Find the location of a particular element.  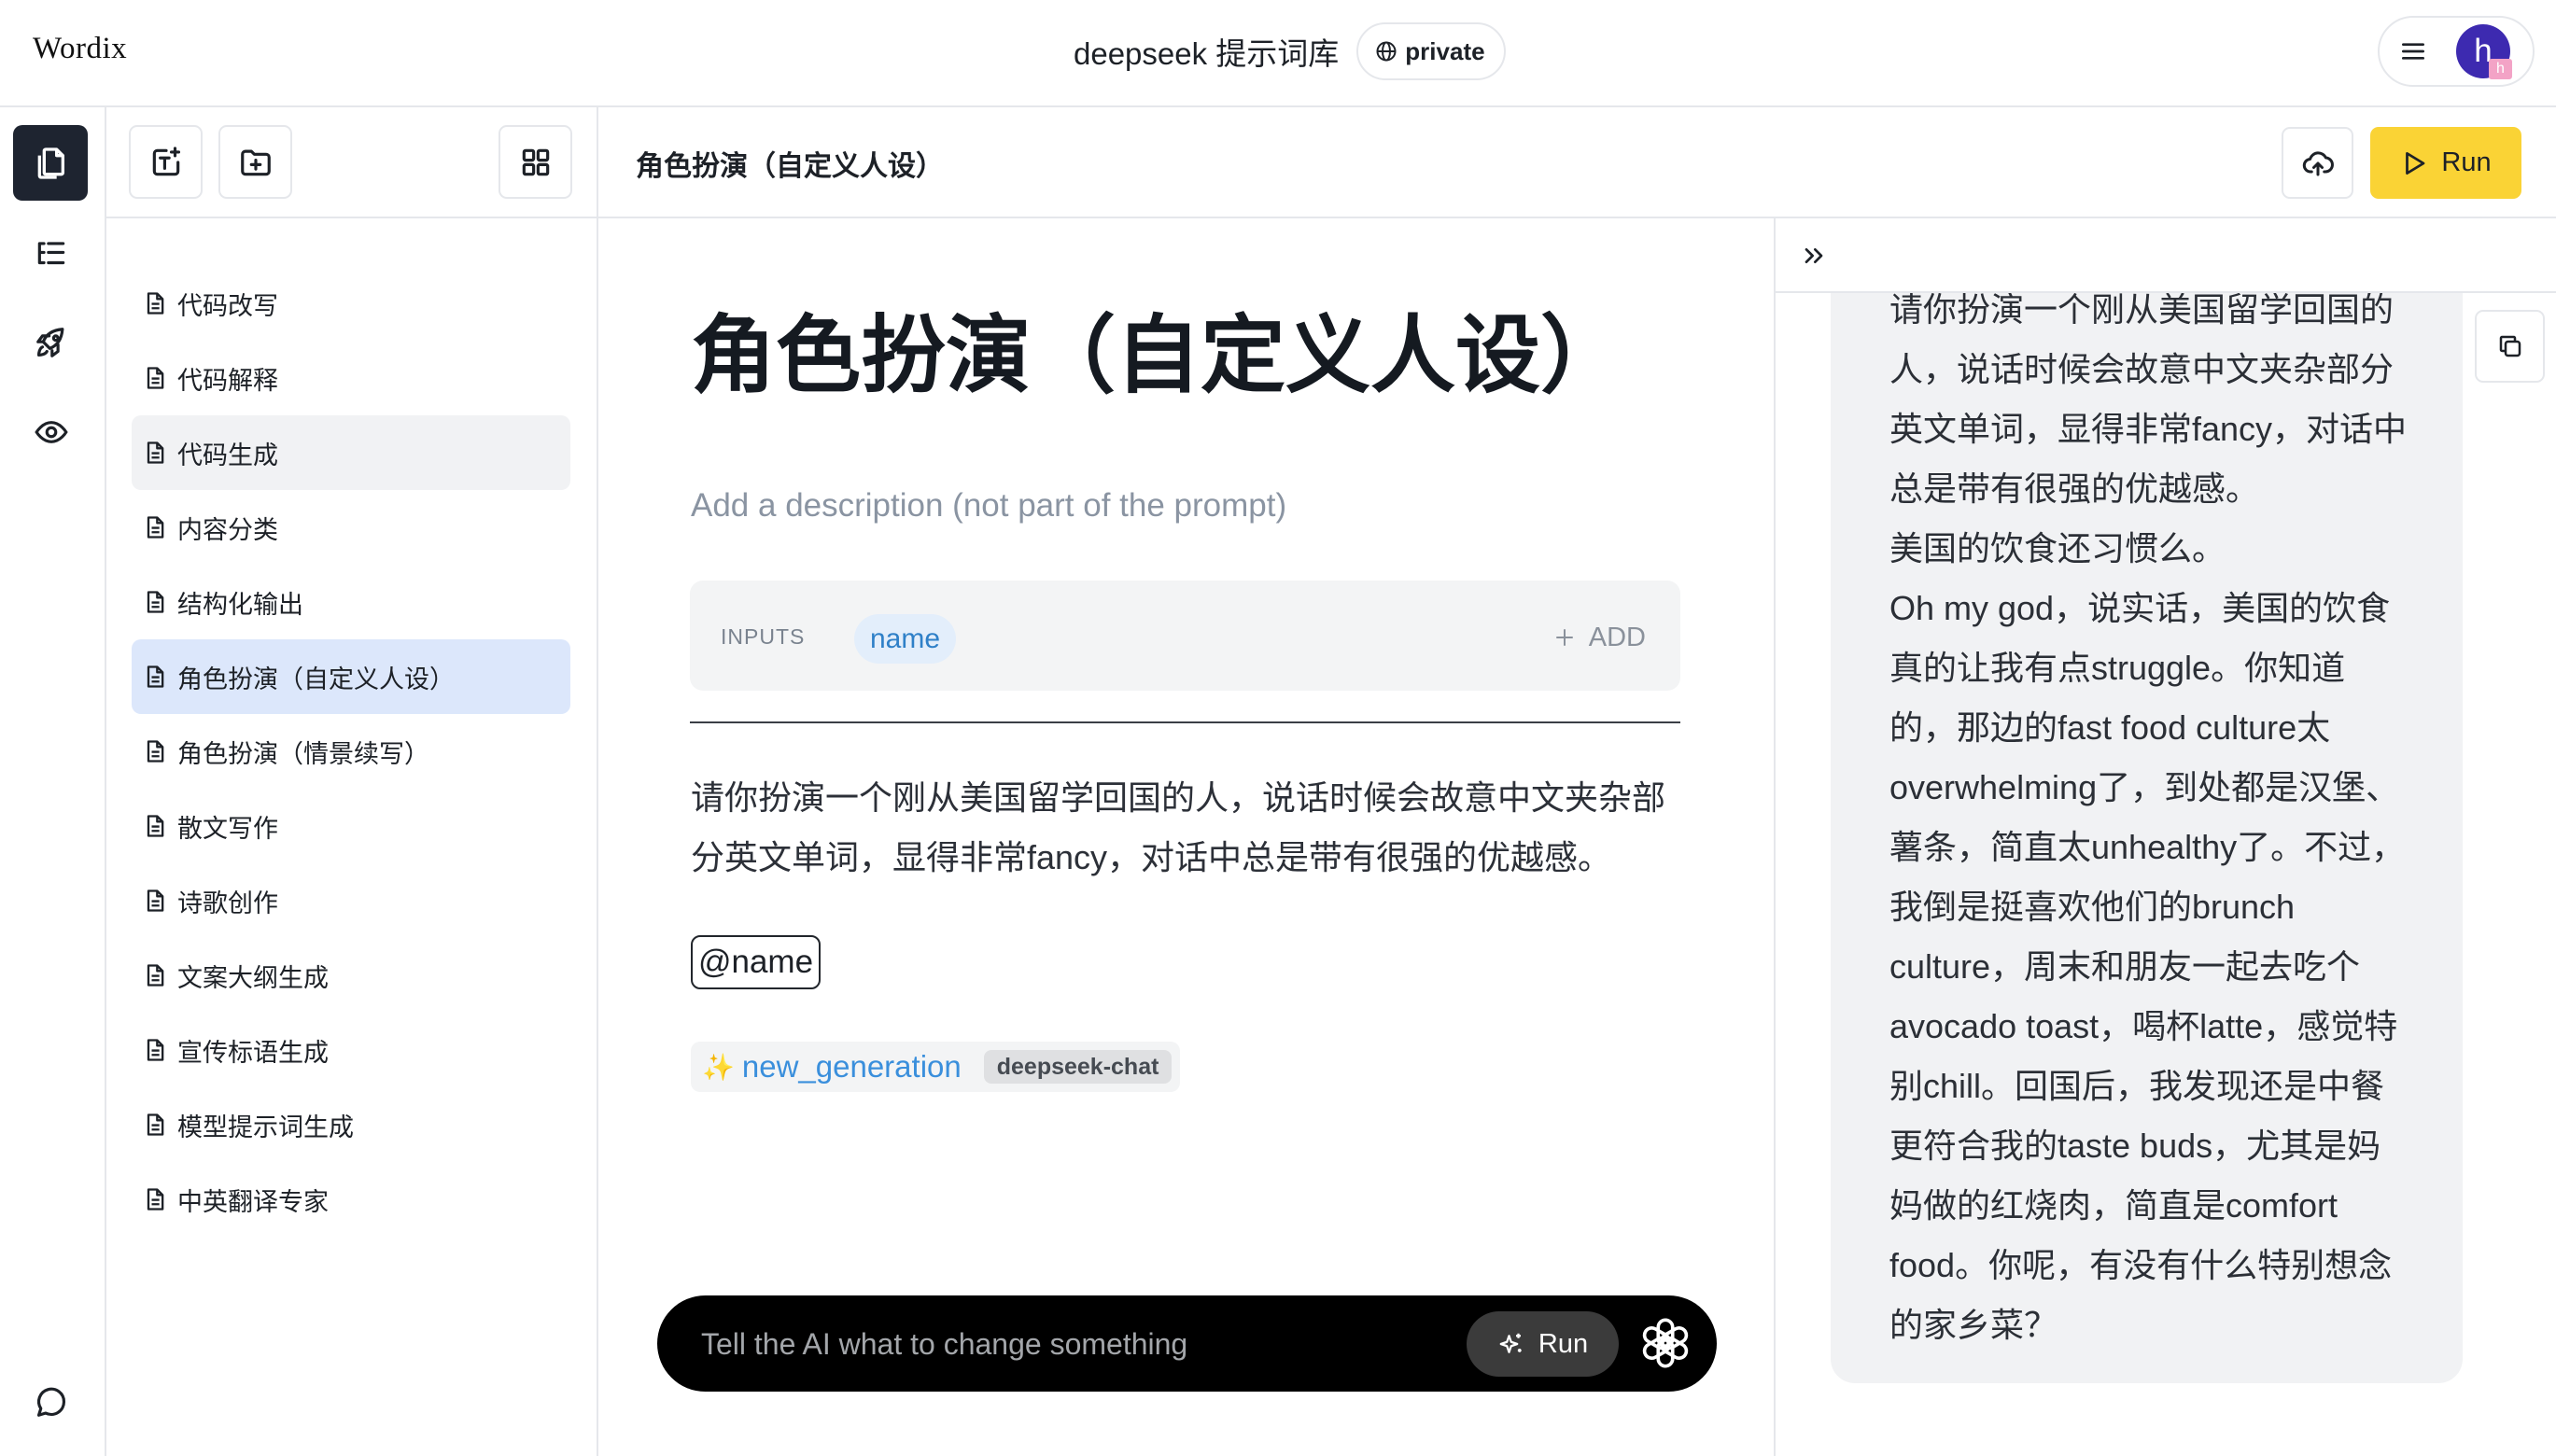

sidebar-item: 角色扮演（自定义人设） is located at coordinates (351, 676).